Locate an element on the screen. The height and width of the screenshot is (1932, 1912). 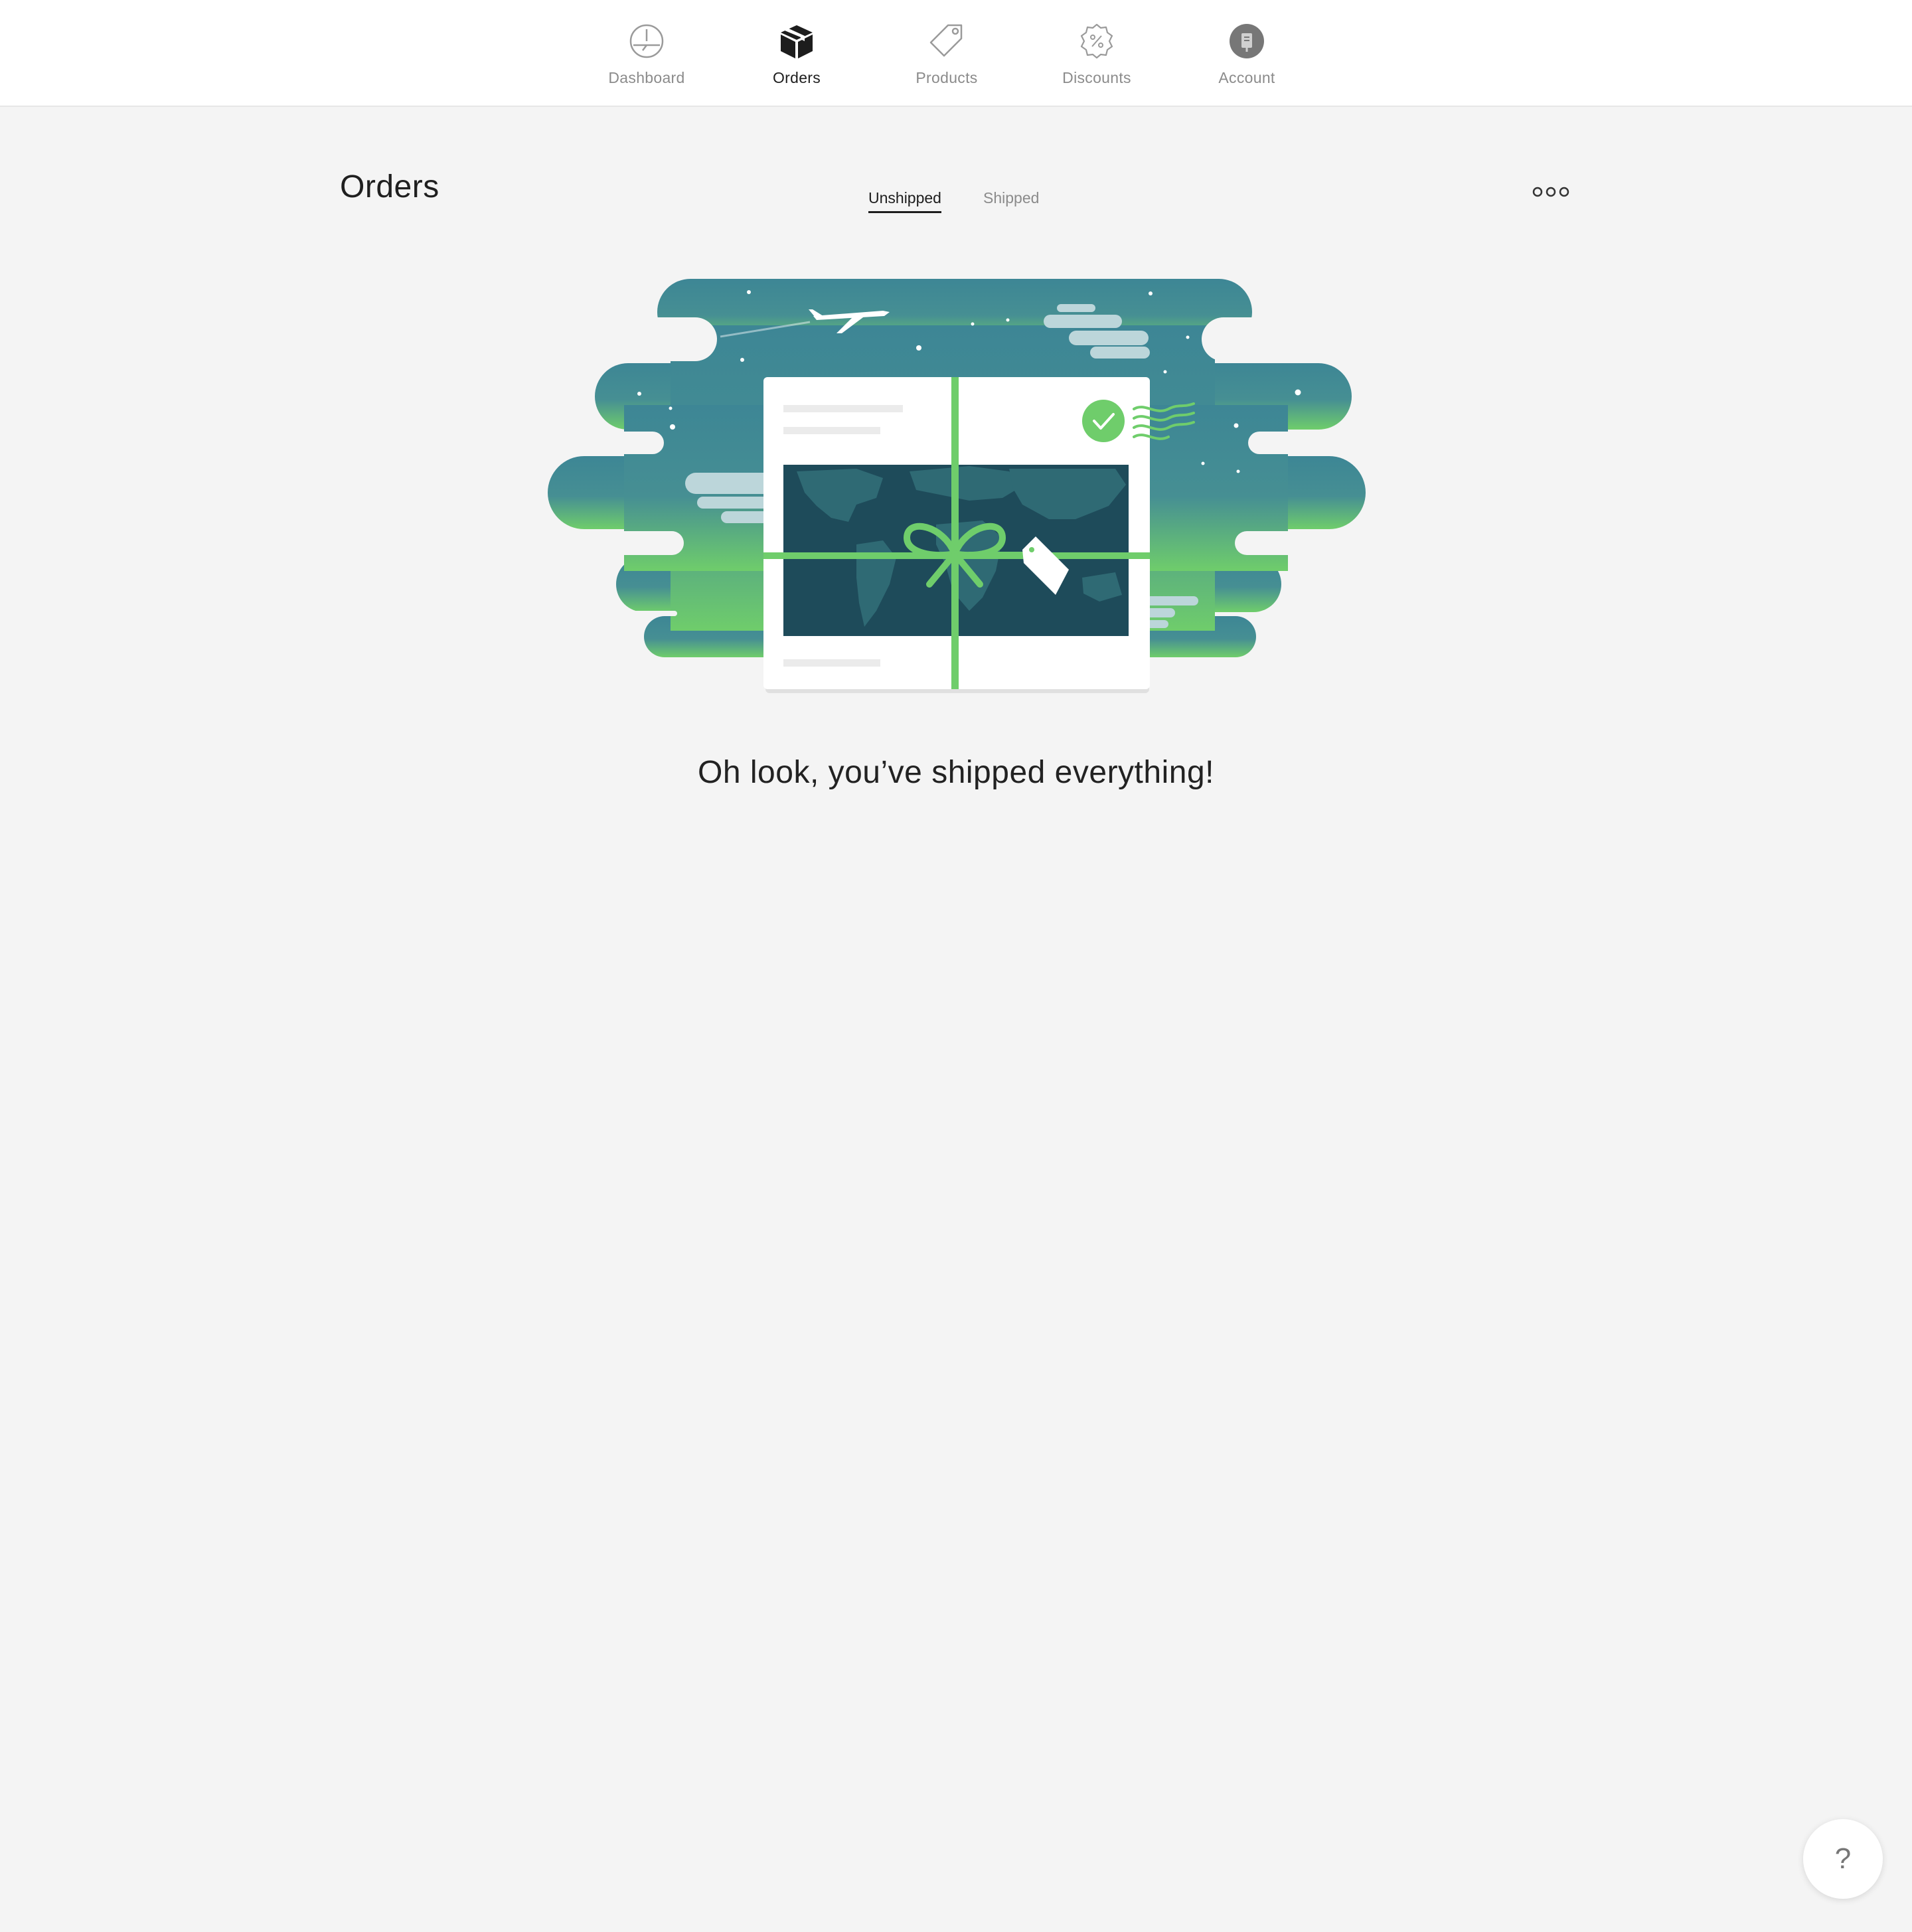
nav-item-discounts: Discounts is located at coordinates (1097, 55).